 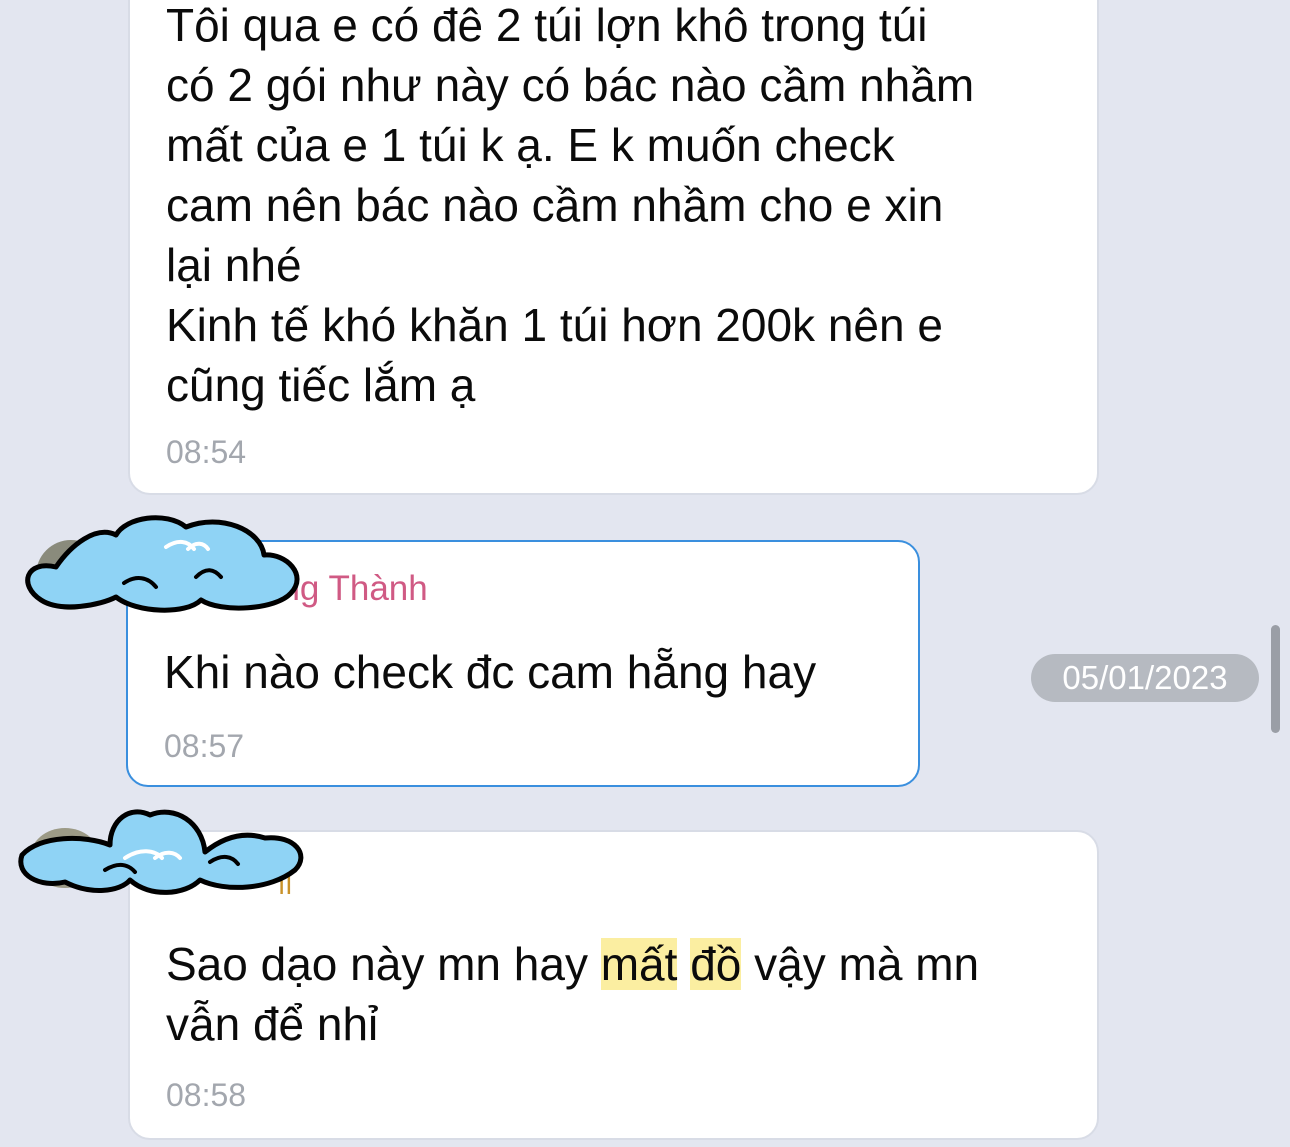 I want to click on message-time: 08:58, so click(x=206, y=1095).